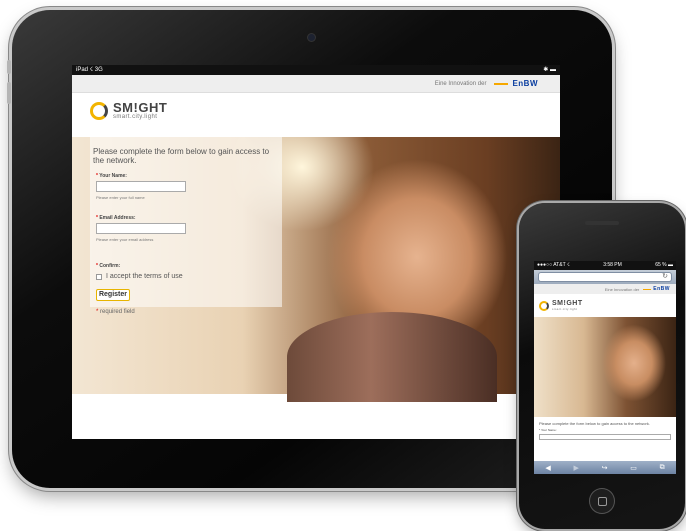 The image size is (686, 531). Describe the element at coordinates (99, 276) in the screenshot. I see `terms-checkbox` at that location.